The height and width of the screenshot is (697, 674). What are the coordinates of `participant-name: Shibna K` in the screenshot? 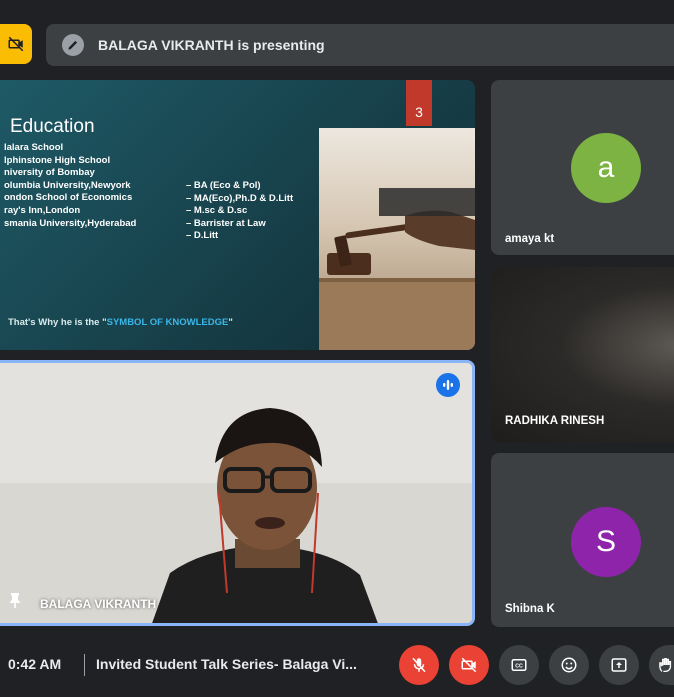 It's located at (530, 609).